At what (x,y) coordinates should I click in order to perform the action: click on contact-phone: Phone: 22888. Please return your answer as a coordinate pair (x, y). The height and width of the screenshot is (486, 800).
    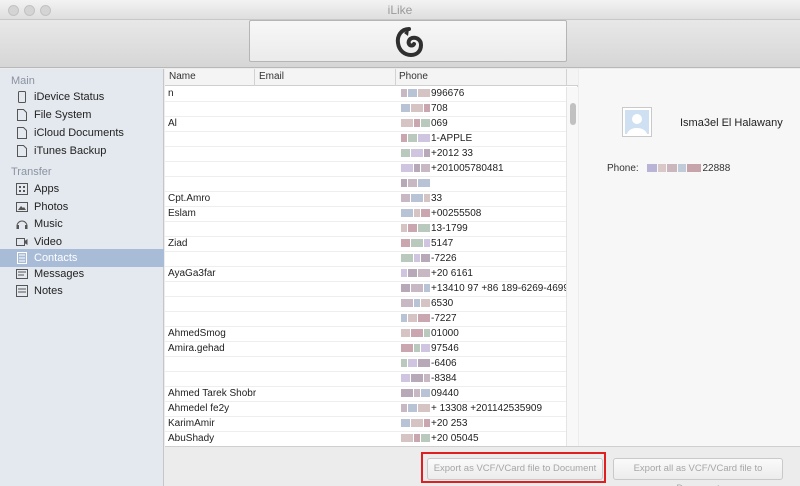
    Looking at the image, I should click on (668, 168).